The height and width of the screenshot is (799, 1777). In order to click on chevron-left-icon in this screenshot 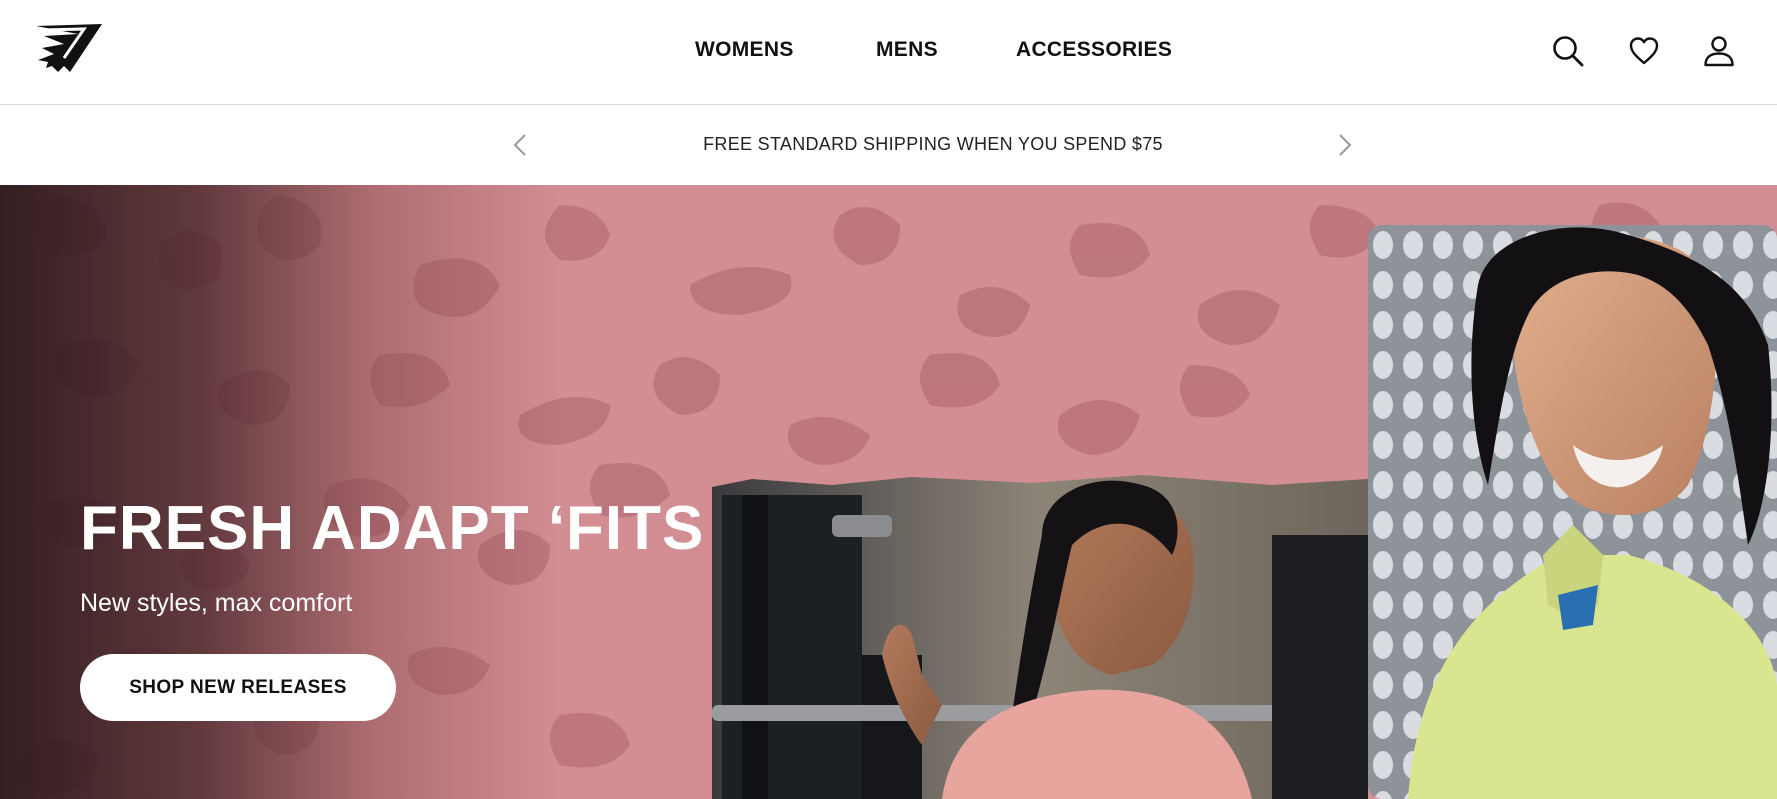, I will do `click(520, 145)`.